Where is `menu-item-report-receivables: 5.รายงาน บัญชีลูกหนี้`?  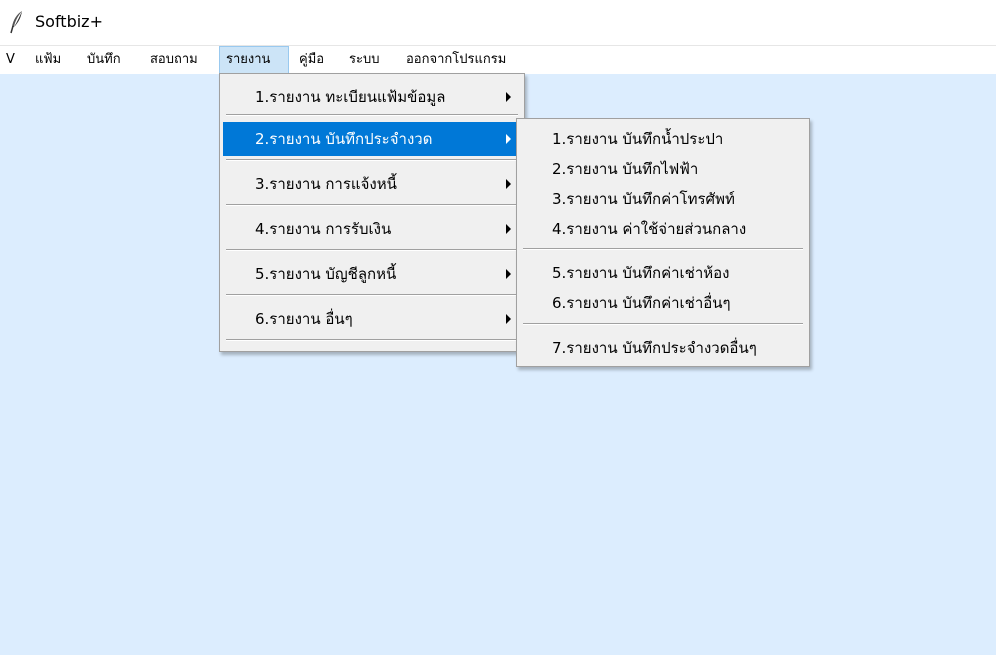
menu-item-report-receivables: 5.รายงาน บัญชีลูกหนี้ is located at coordinates (372, 274).